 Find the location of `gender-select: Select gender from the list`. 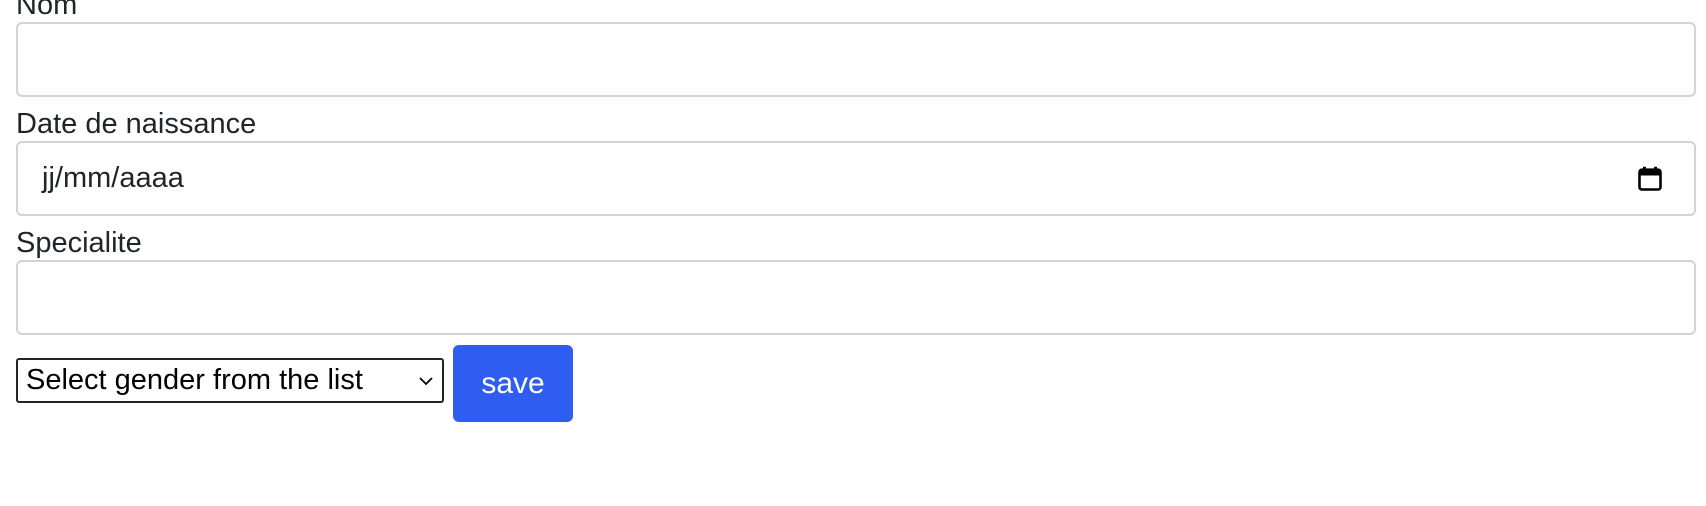

gender-select: Select gender from the list is located at coordinates (230, 380).